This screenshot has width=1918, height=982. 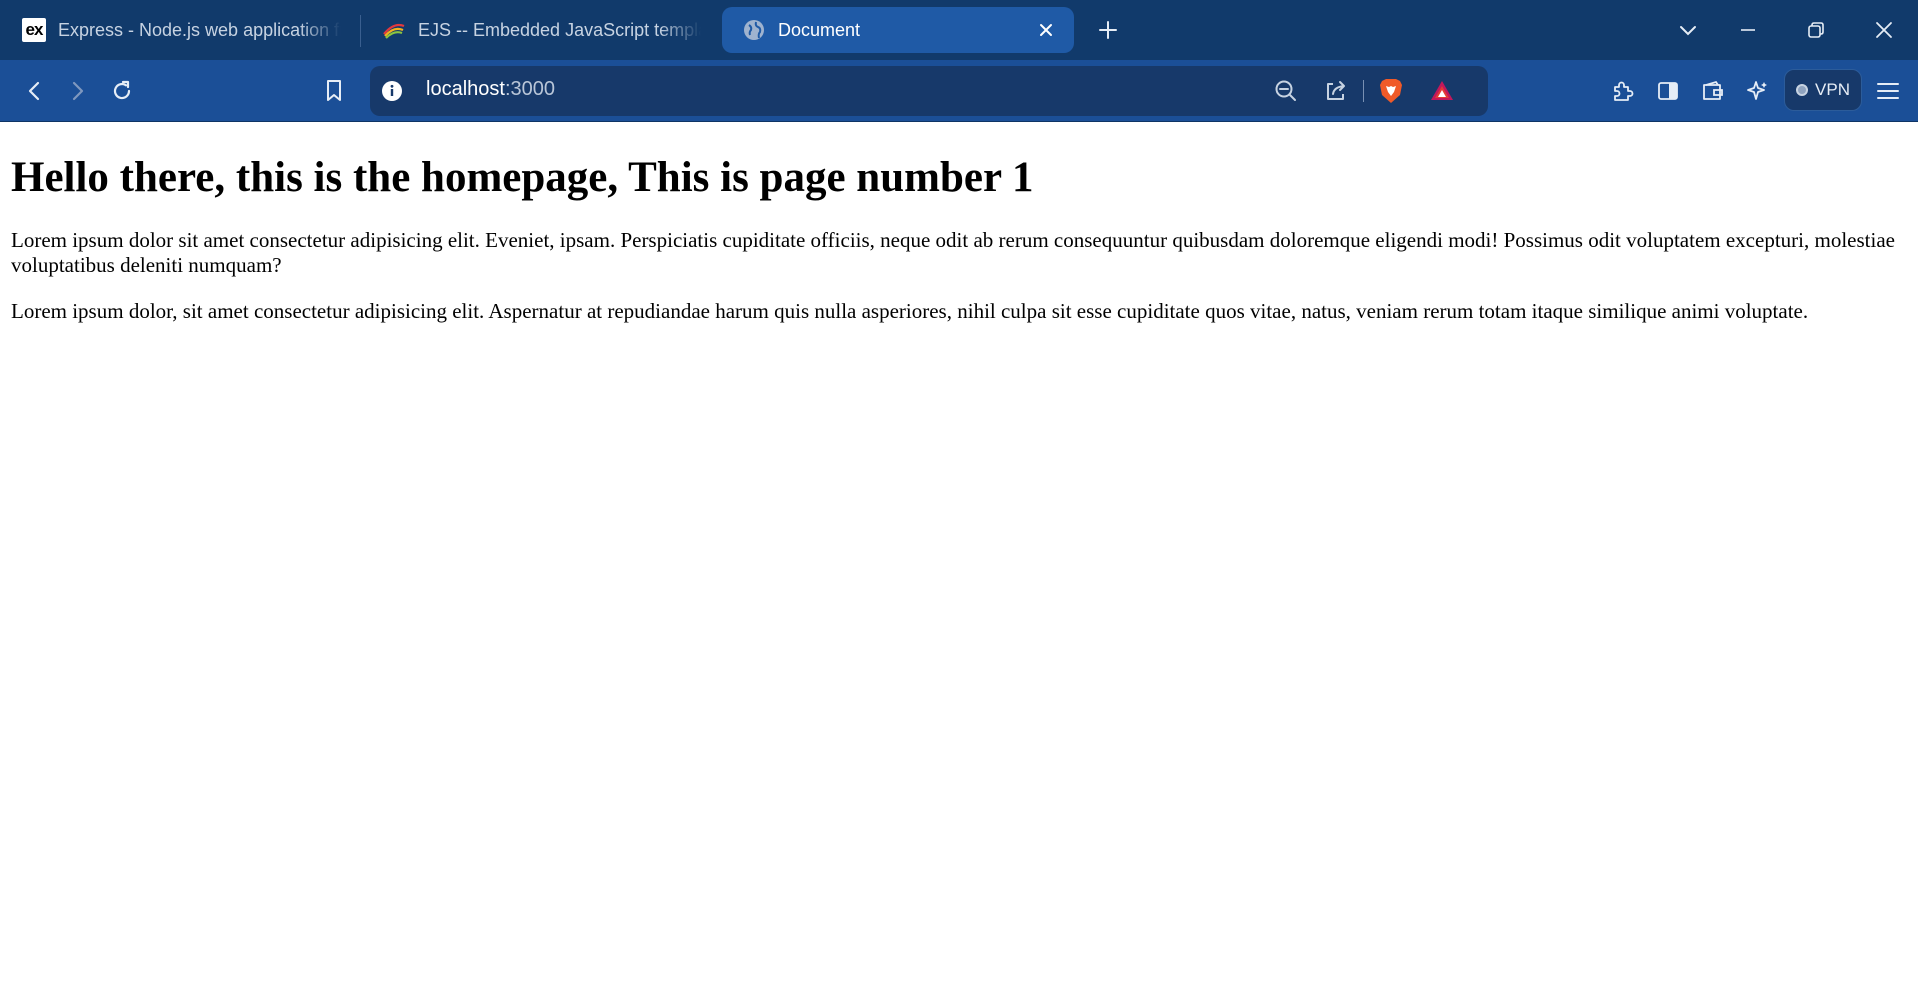 I want to click on sidebar-icon, so click(x=1668, y=91).